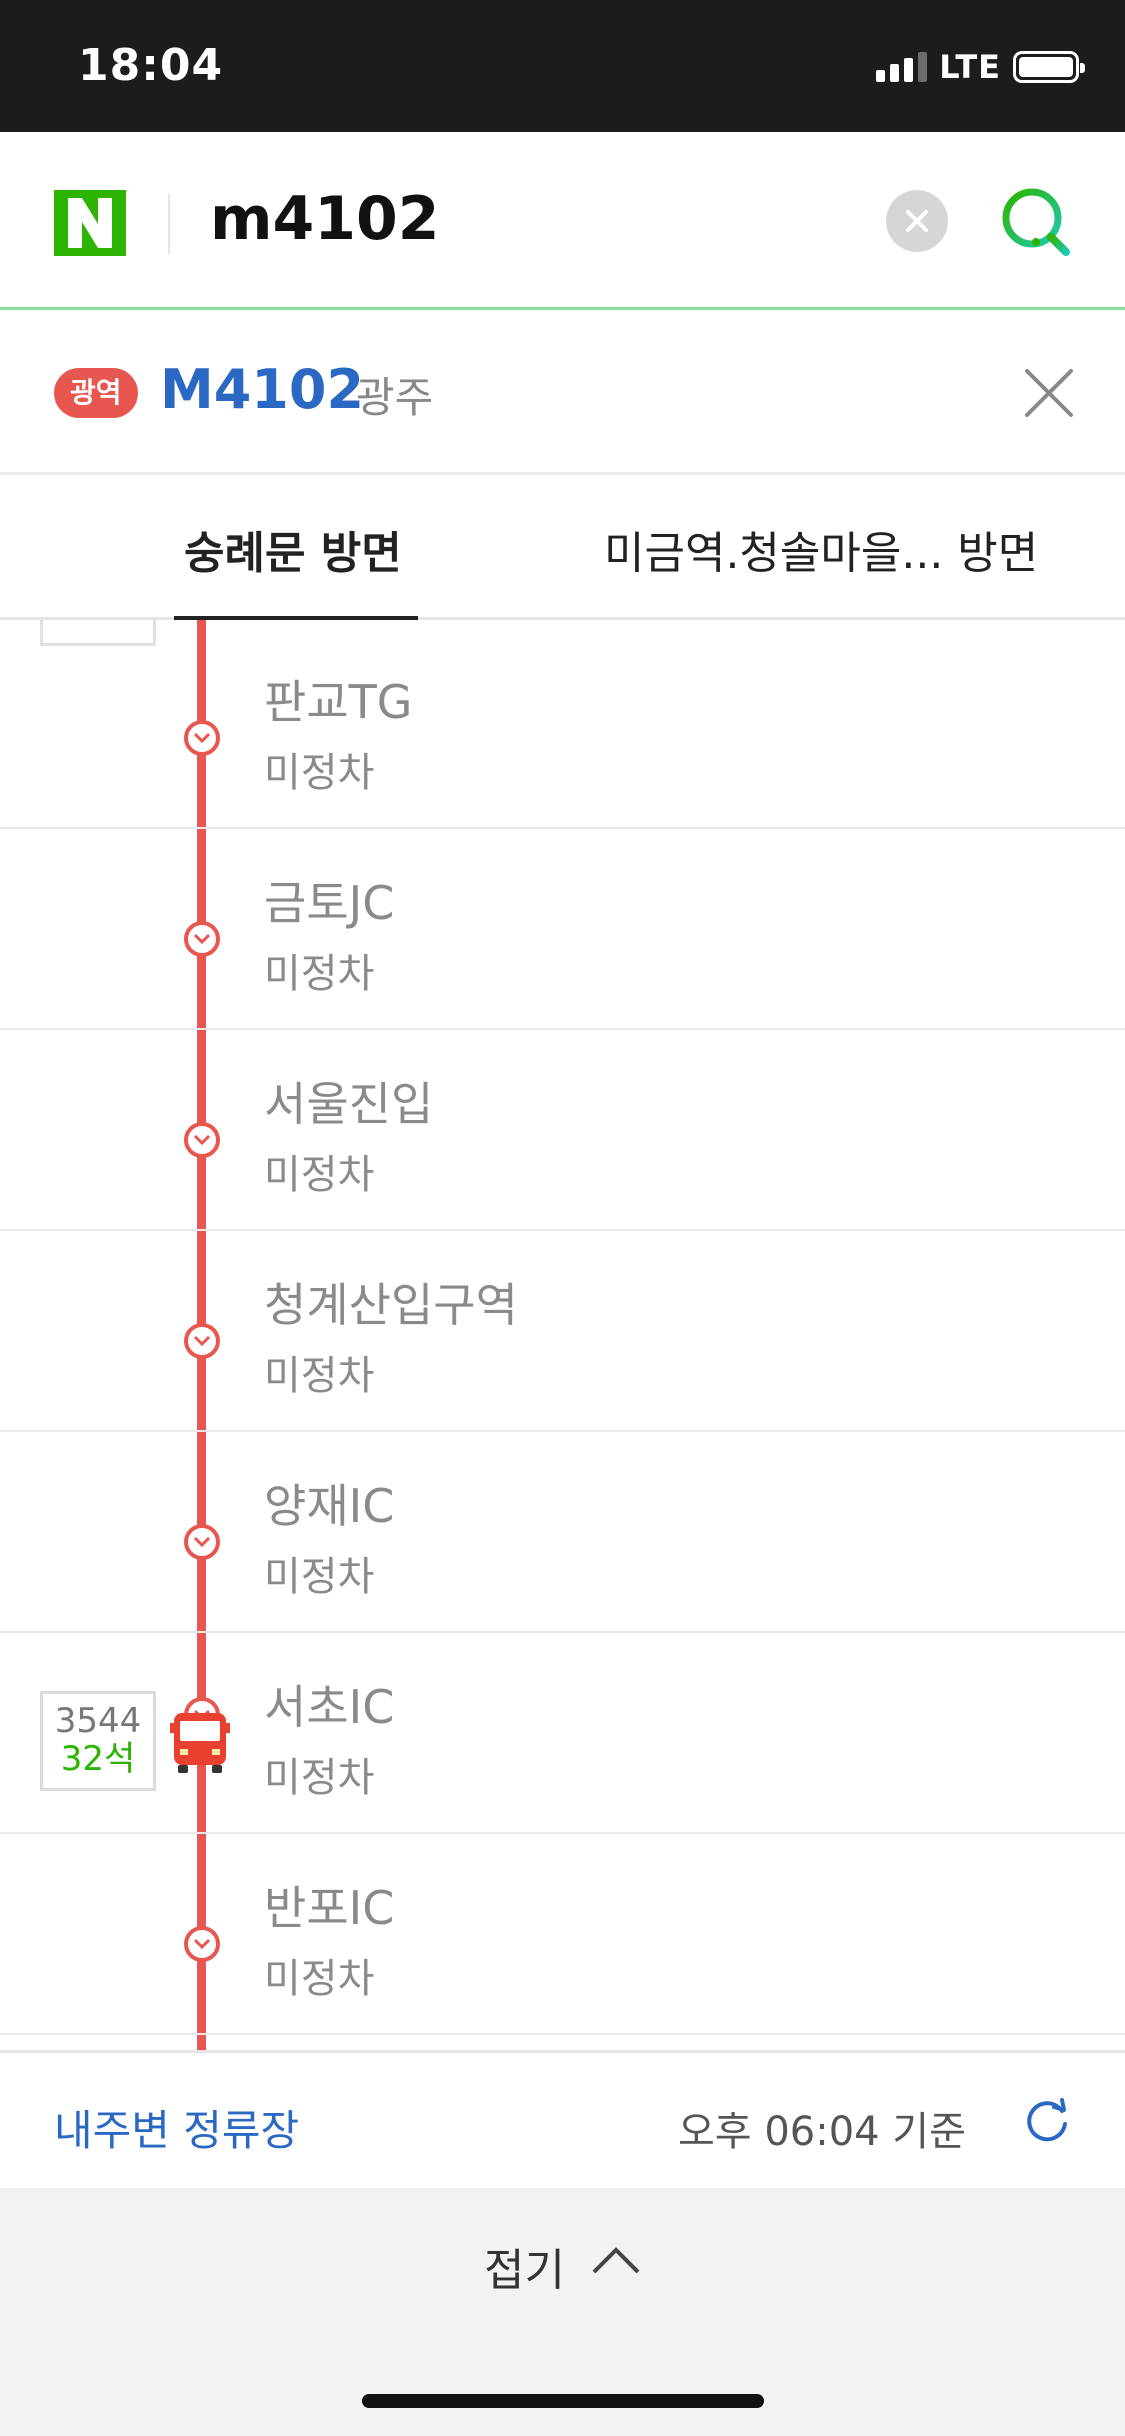 The height and width of the screenshot is (2436, 1125). I want to click on route-region: 광주, so click(395, 397).